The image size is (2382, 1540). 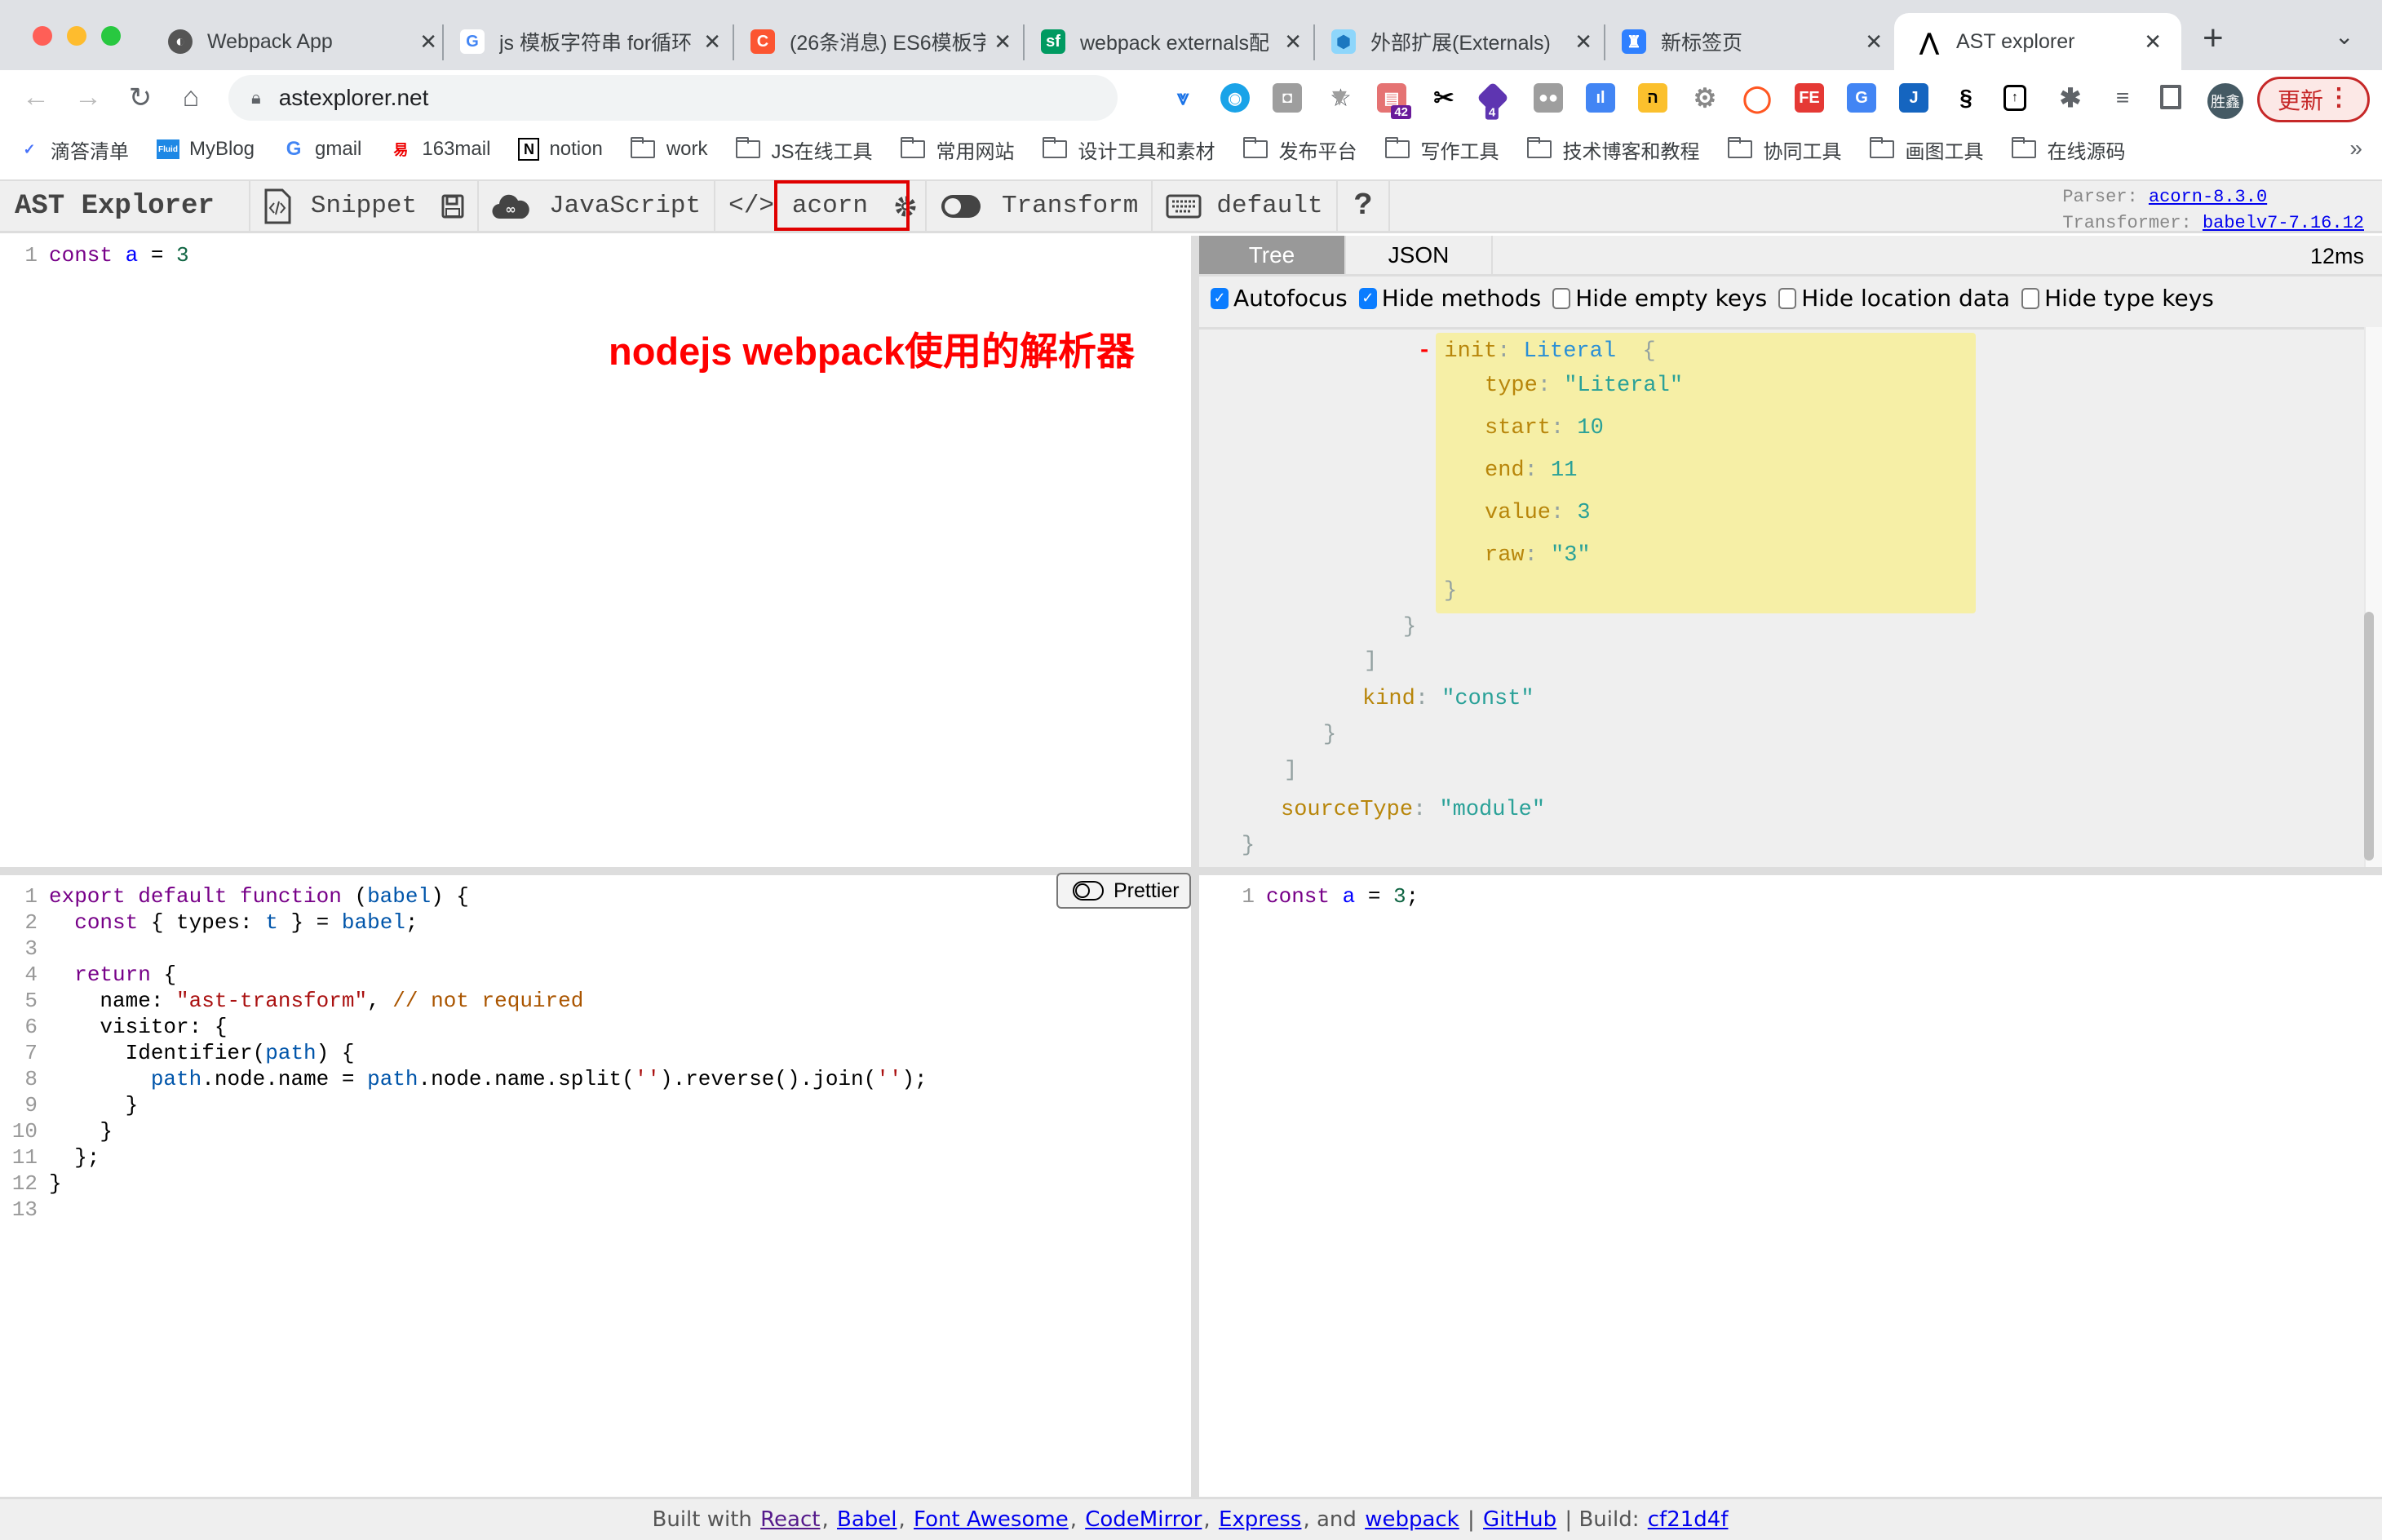 I want to click on extension-icon: 4, so click(x=1493, y=101).